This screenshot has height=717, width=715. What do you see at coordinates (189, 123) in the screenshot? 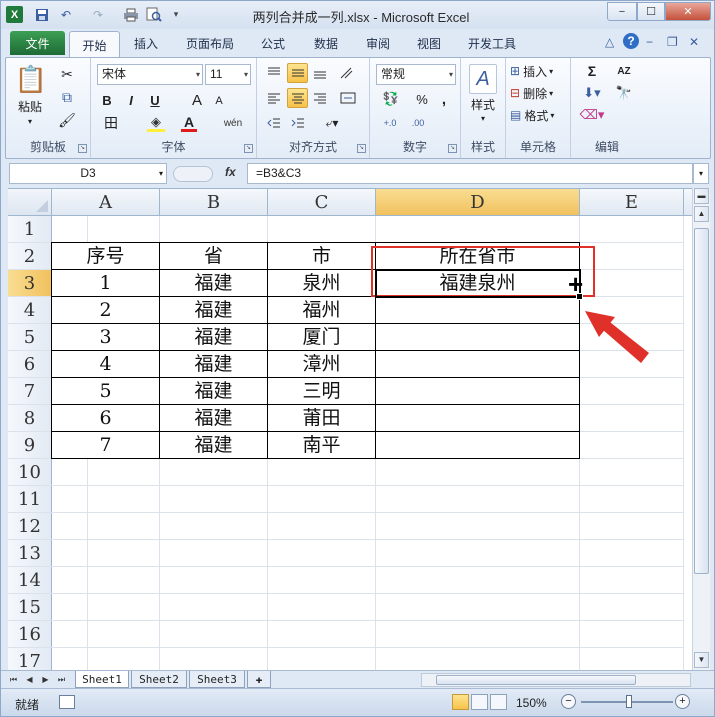
I see `font-color-icon: A` at bounding box center [189, 123].